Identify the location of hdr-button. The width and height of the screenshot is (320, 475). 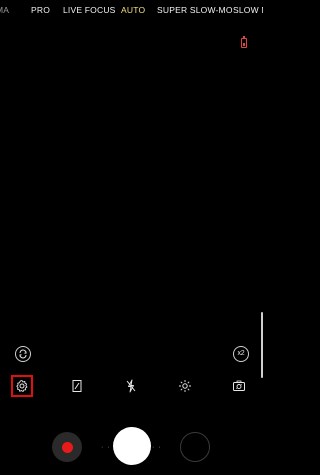
(77, 386).